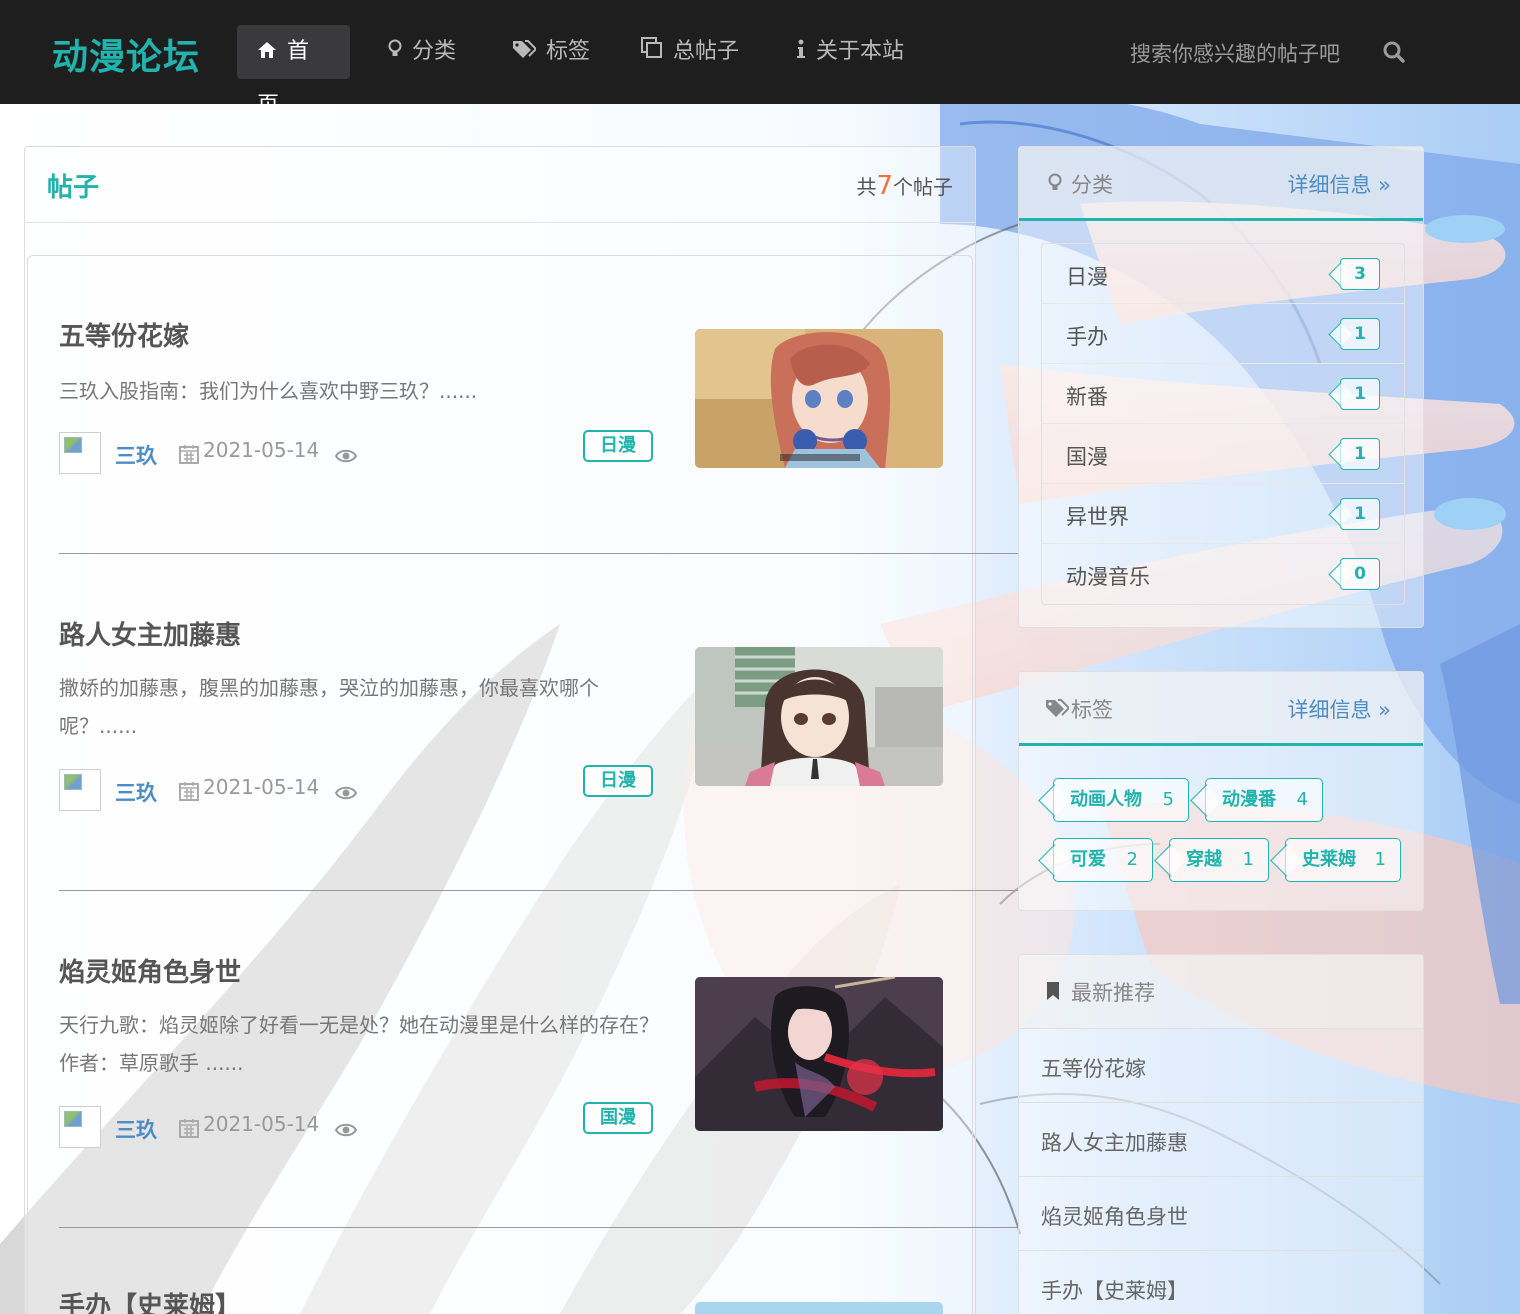  I want to click on tag-item: 穿越 1, so click(1219, 860).